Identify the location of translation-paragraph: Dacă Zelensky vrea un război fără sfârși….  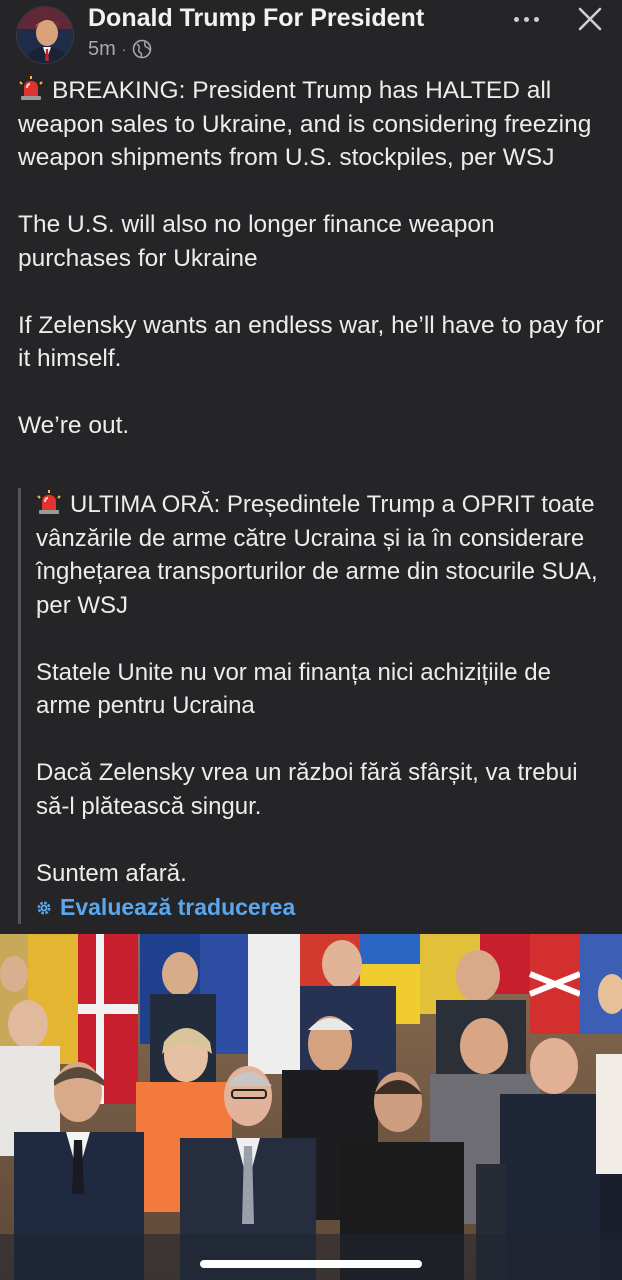
(307, 789).